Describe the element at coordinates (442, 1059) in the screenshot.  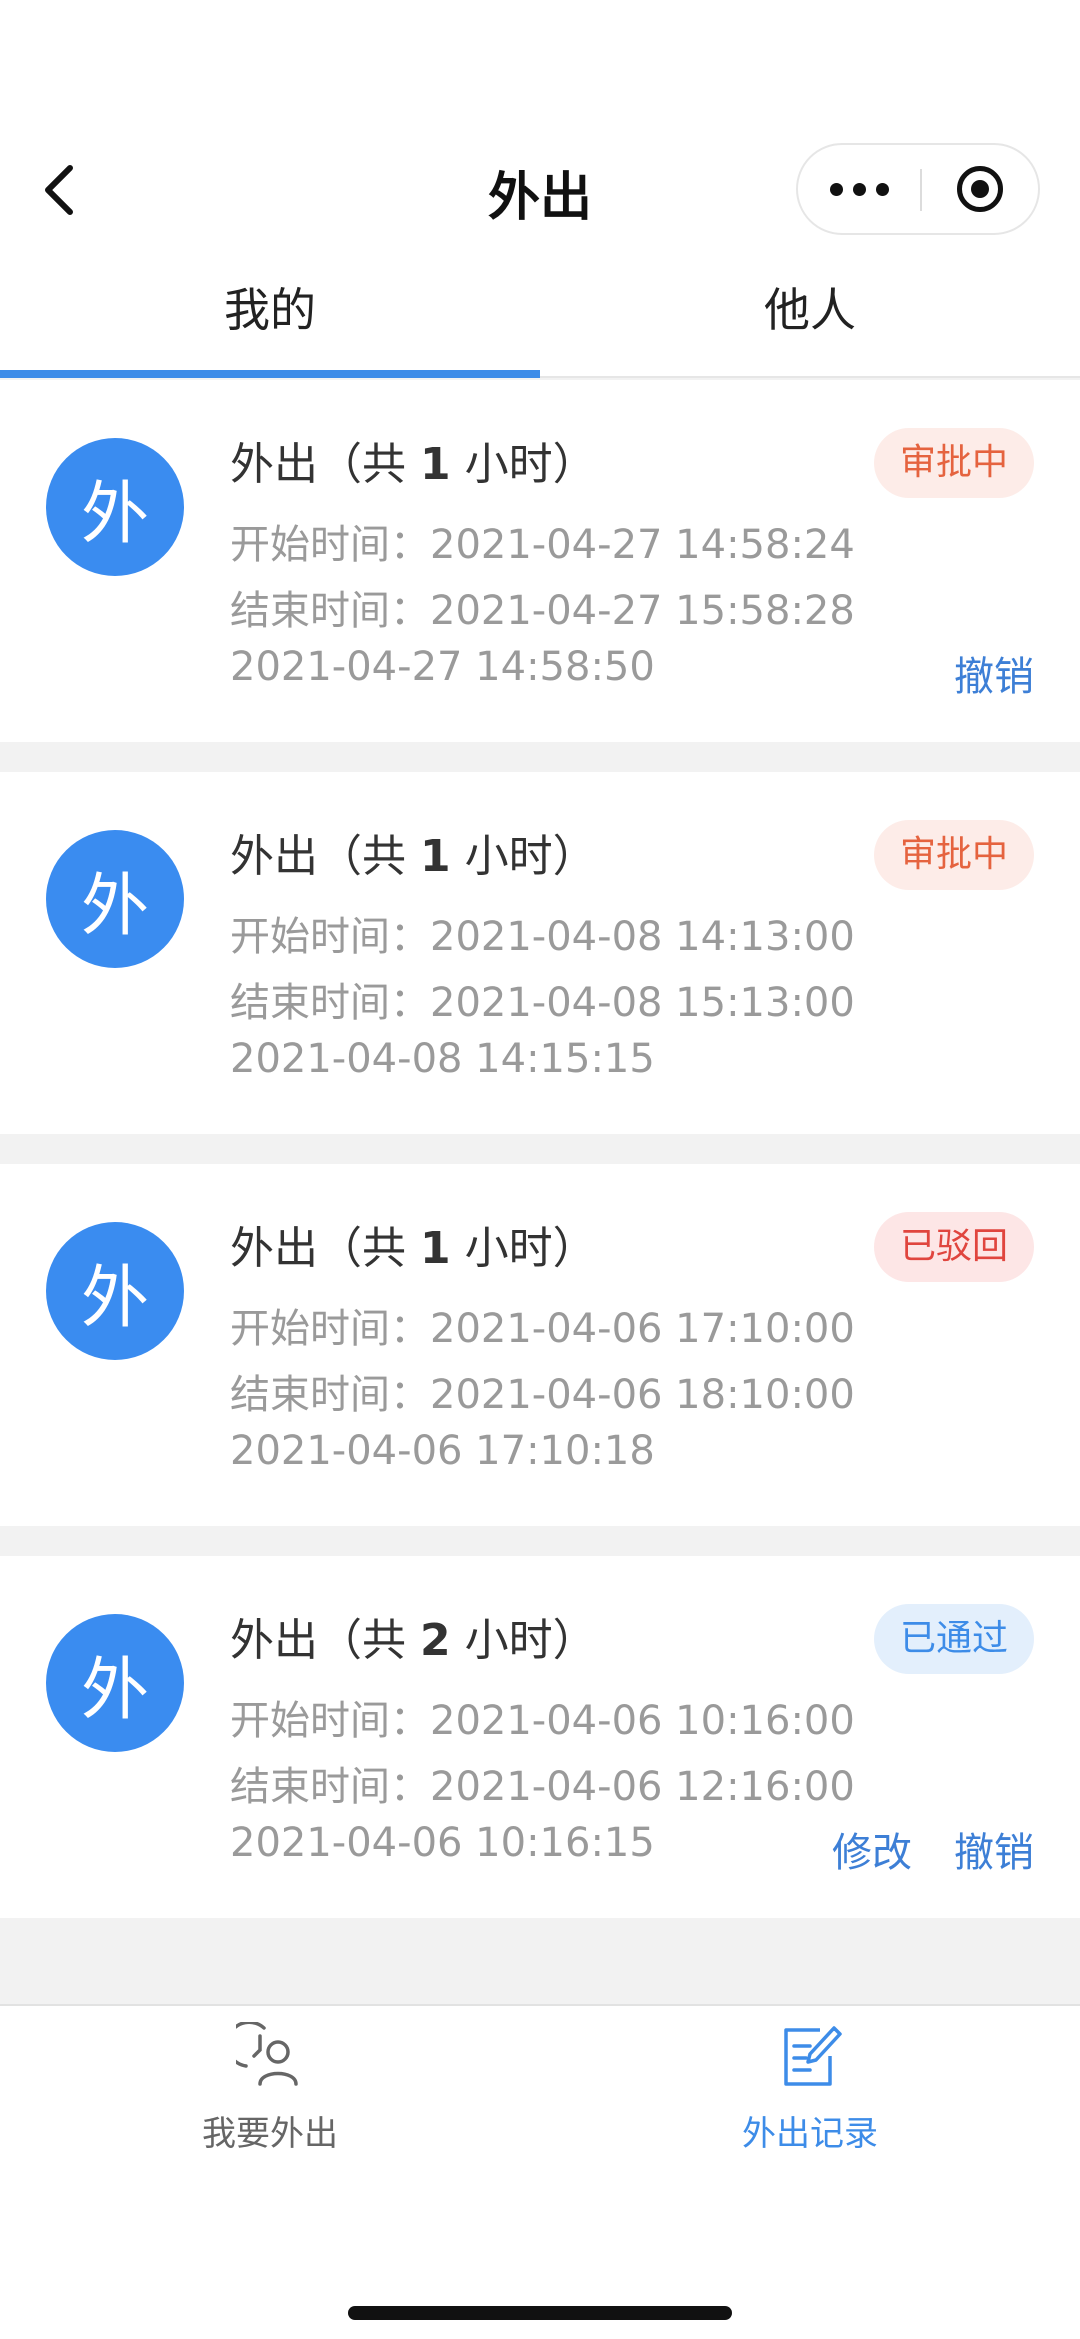
I see `submitted-time: 2021-04-08 14:15:15` at that location.